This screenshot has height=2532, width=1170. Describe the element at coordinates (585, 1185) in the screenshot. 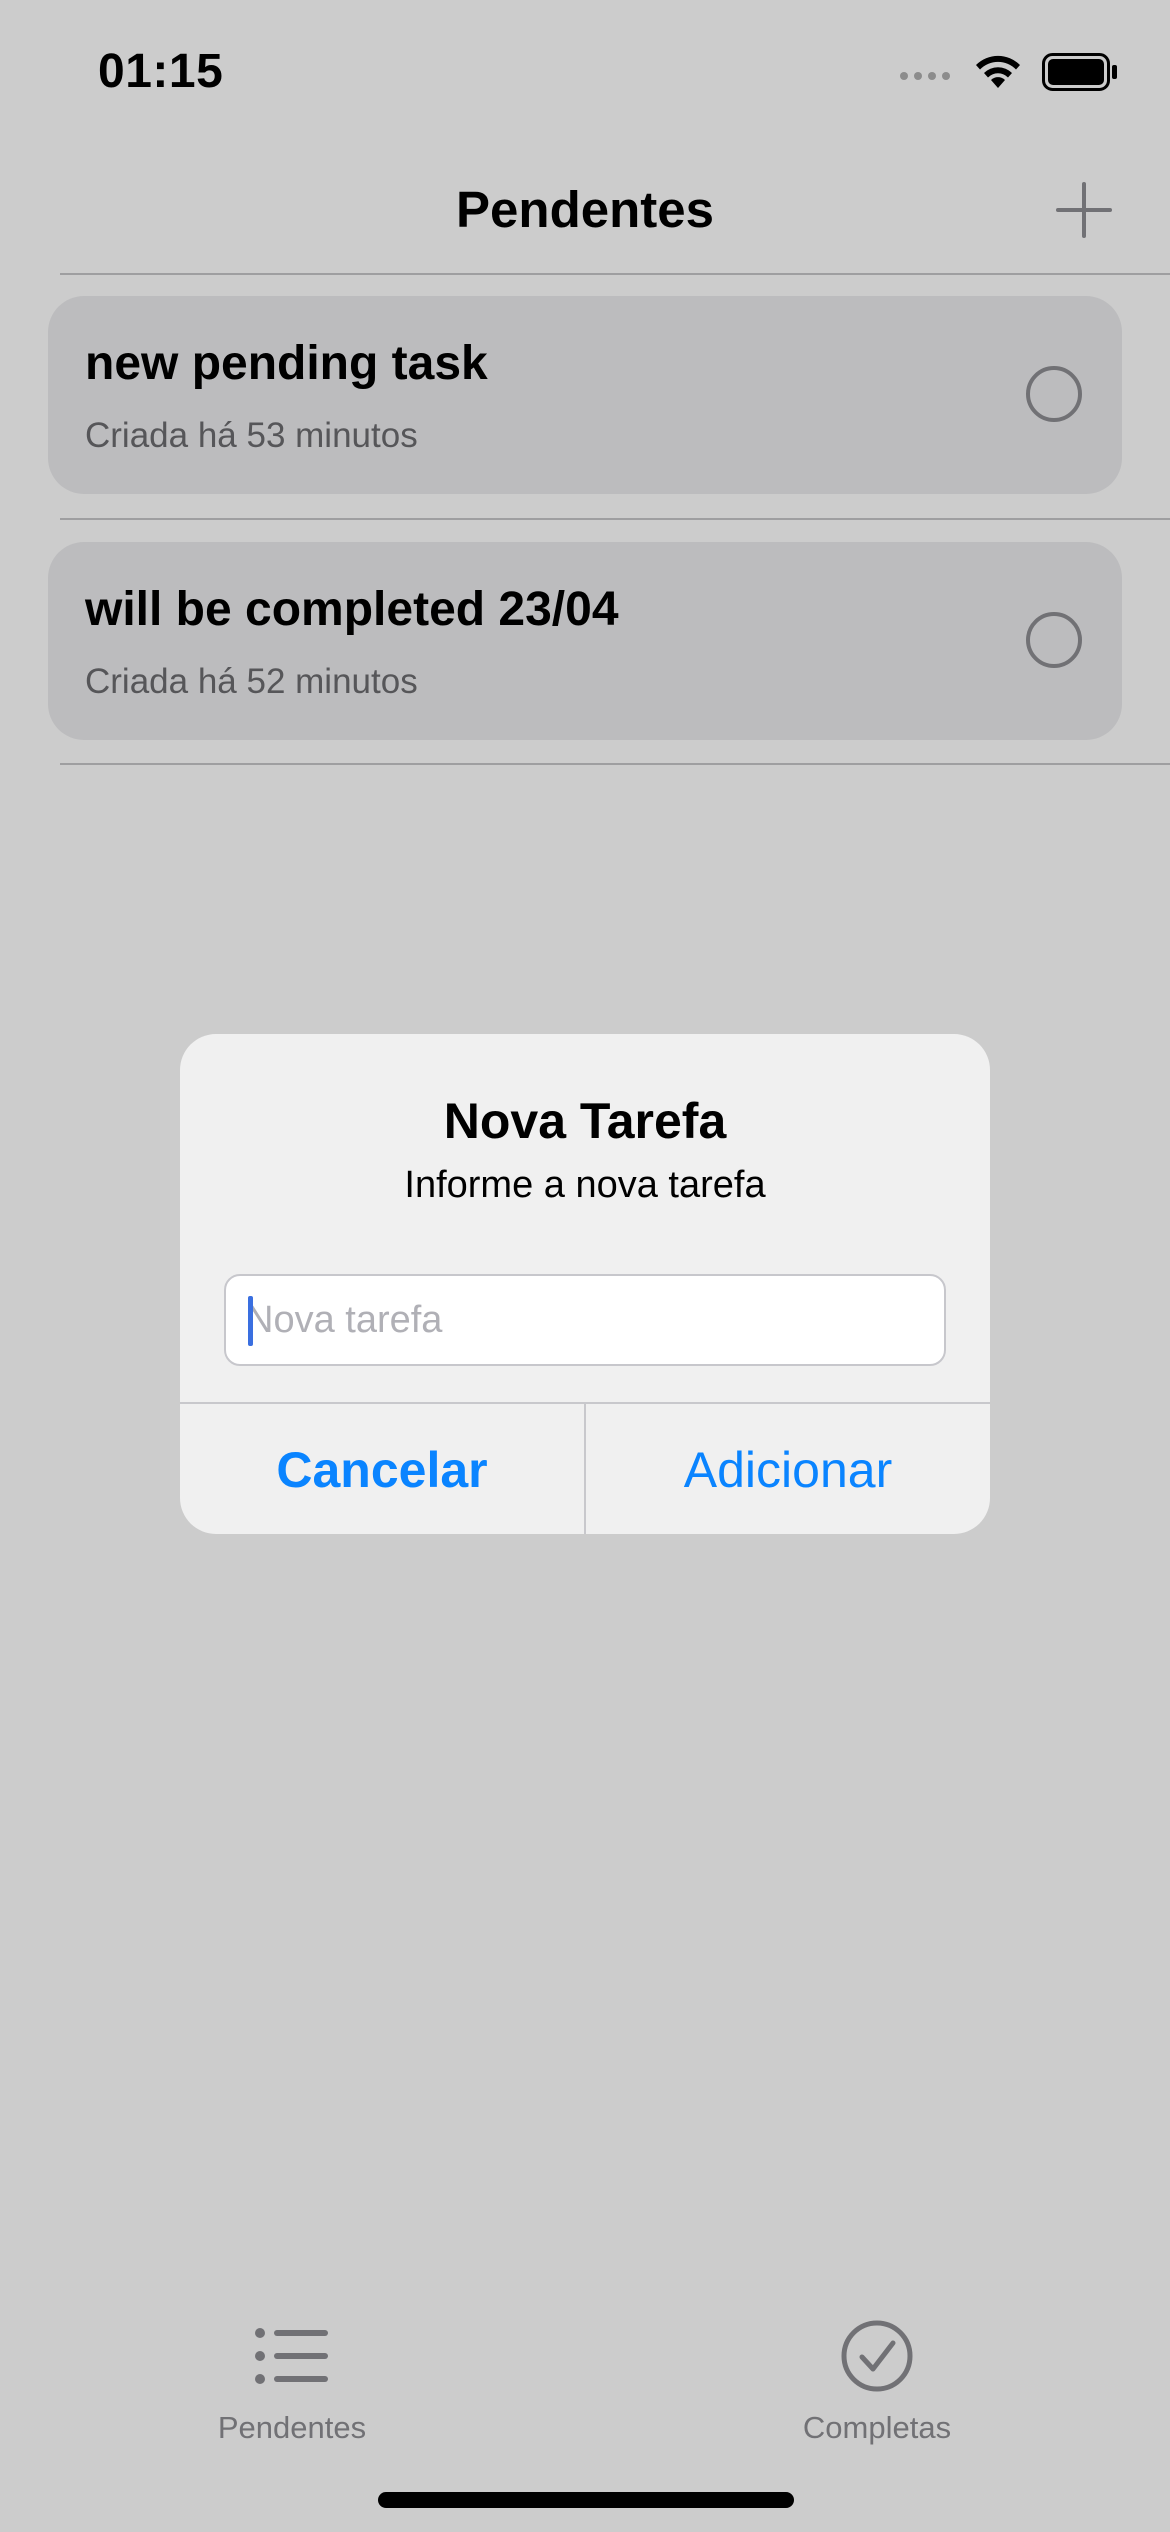

I see `alert-message: Informe a nova tarefa` at that location.